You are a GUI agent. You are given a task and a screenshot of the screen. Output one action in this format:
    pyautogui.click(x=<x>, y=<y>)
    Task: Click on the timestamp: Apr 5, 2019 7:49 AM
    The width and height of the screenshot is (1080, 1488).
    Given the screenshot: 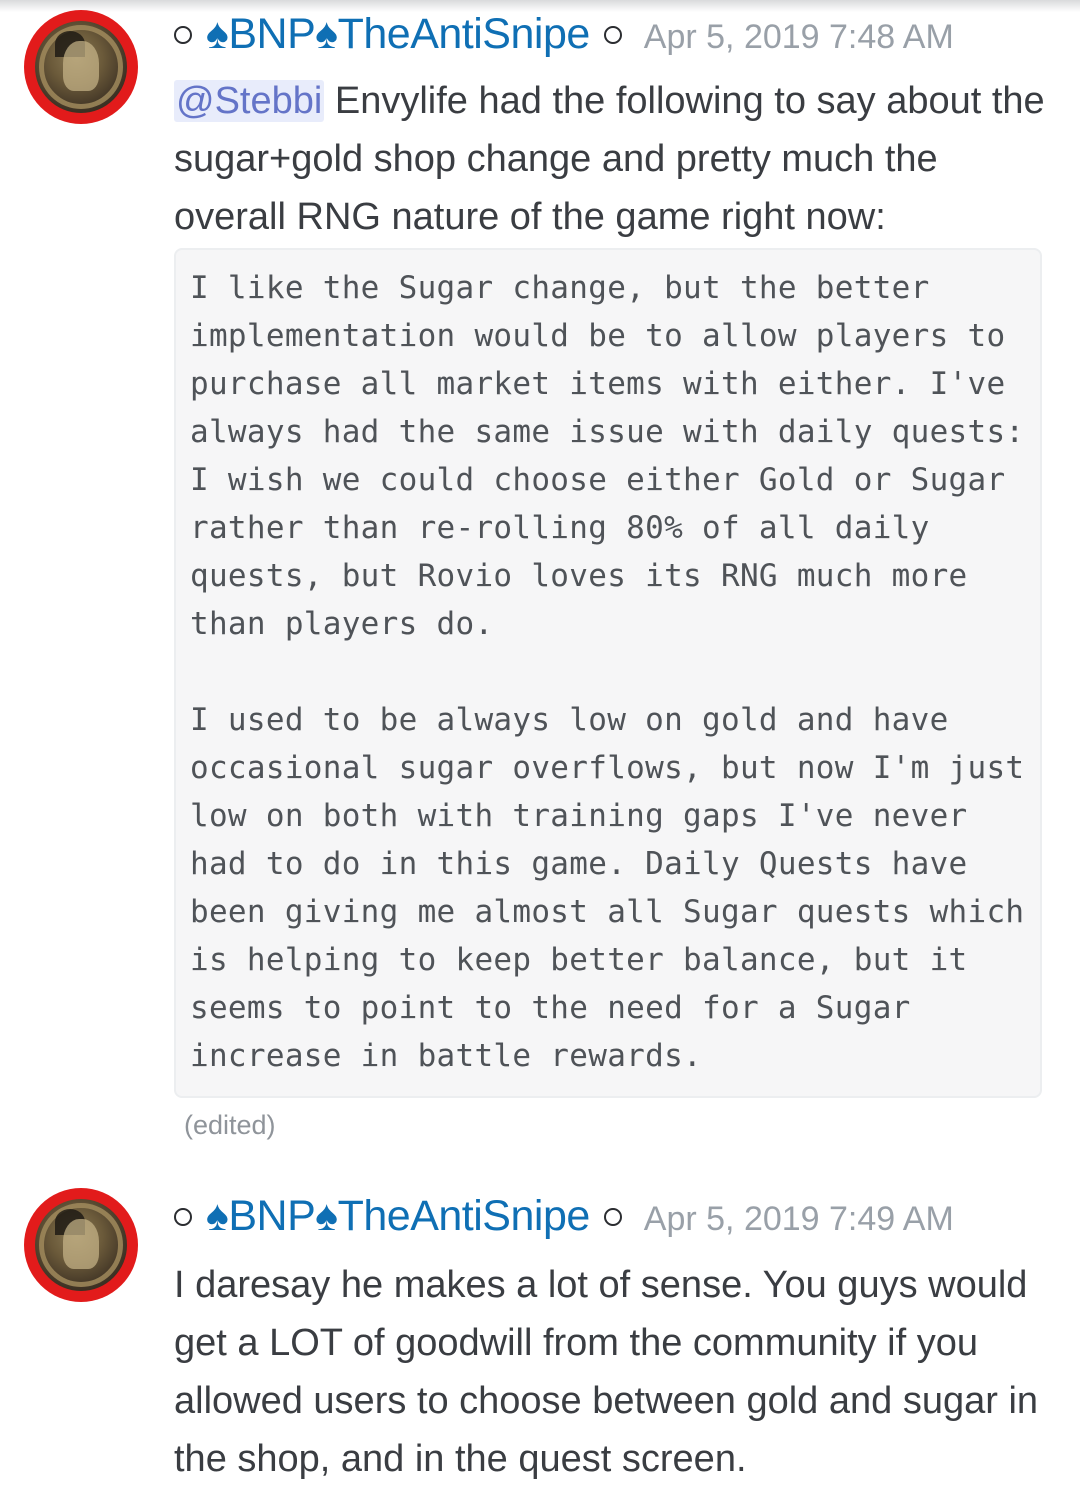 What is the action you would take?
    pyautogui.click(x=798, y=1219)
    